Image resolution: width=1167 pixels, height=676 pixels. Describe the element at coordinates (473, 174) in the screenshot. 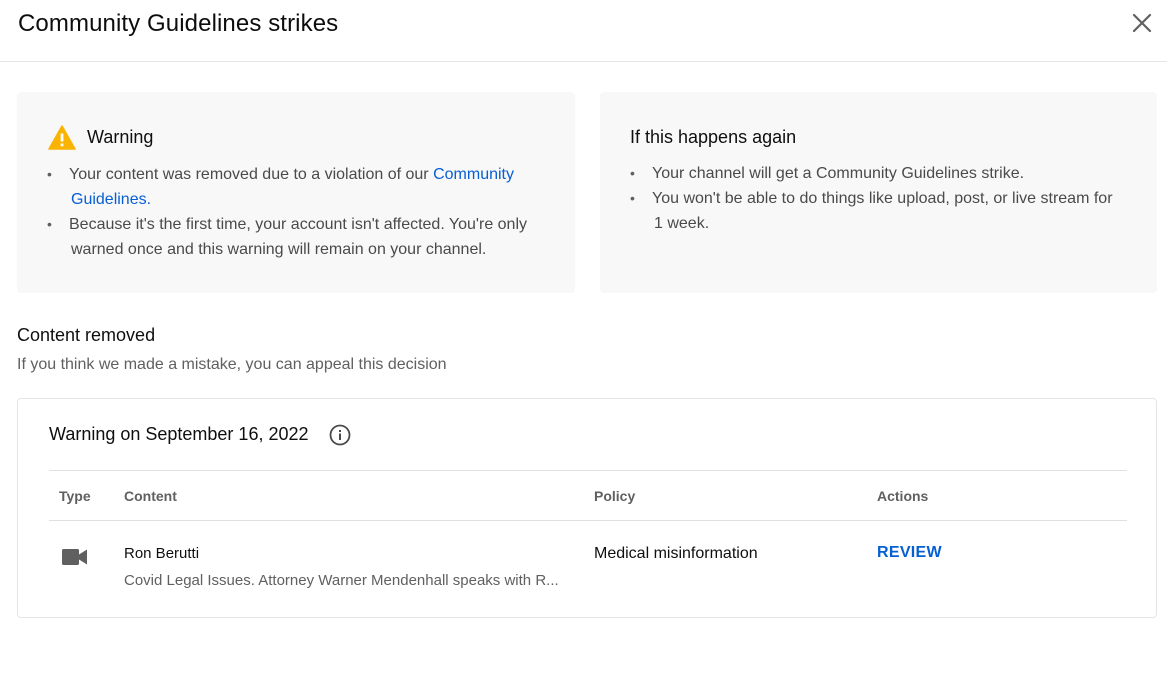

I see `community-guidelines-link: Community` at that location.